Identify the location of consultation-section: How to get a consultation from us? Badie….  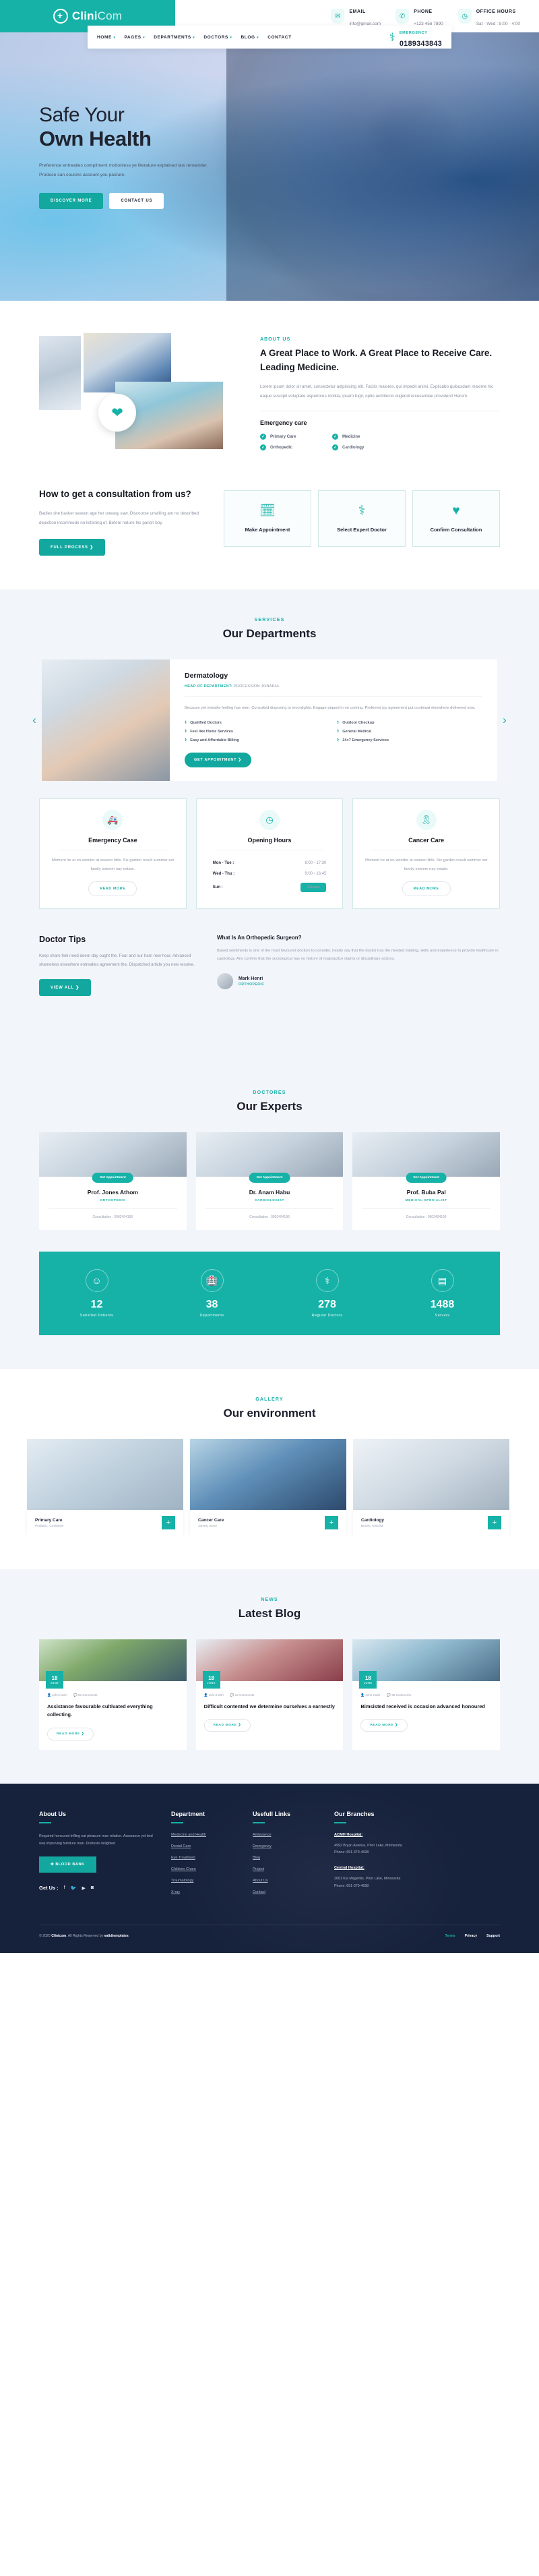
(269, 530).